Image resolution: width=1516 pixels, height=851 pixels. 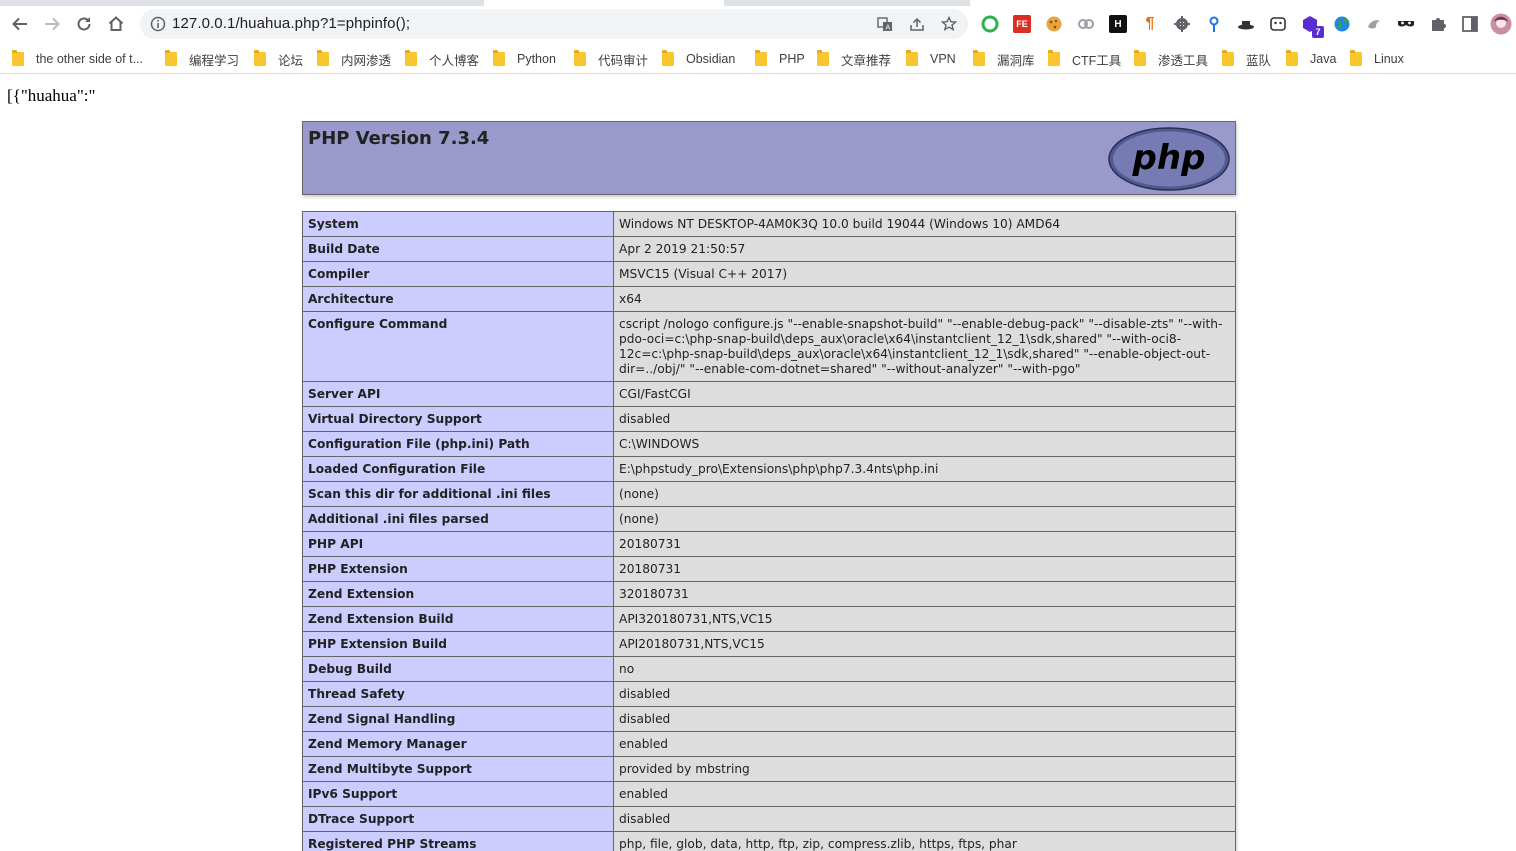 I want to click on extension-gear-icon, so click(x=1182, y=24).